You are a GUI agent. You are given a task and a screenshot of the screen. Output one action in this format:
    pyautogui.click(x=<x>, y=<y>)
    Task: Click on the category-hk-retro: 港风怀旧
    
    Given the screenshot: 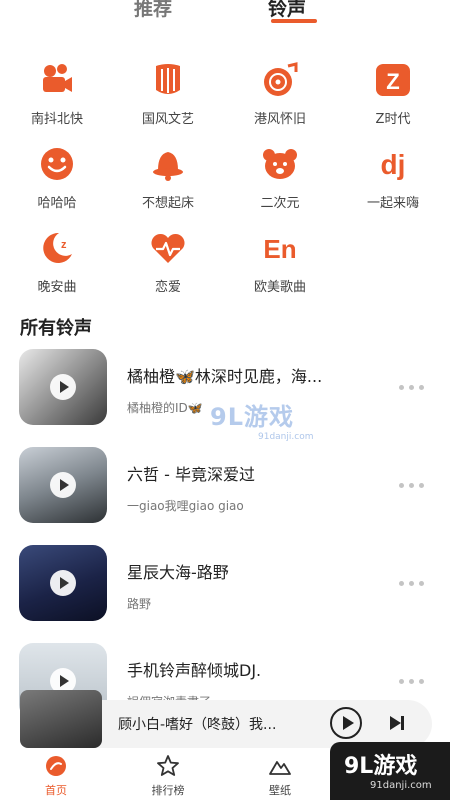 What is the action you would take?
    pyautogui.click(x=280, y=93)
    